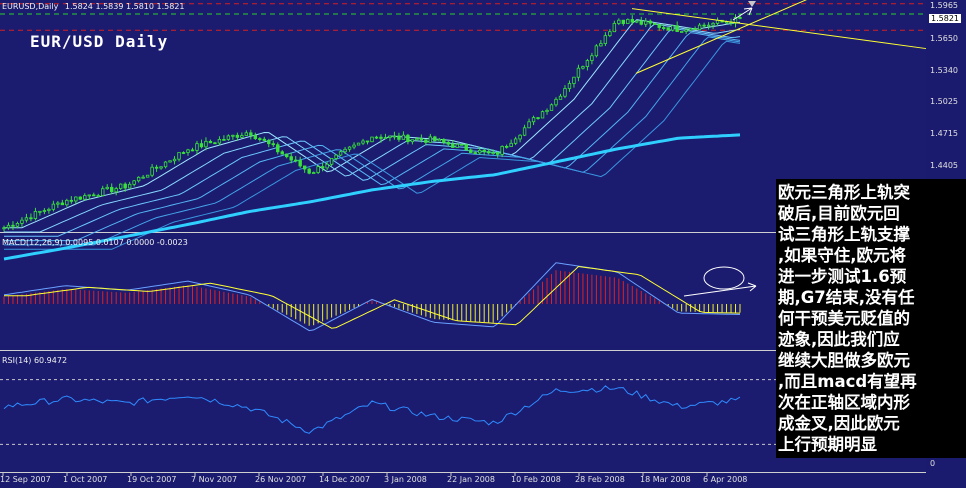 The height and width of the screenshot is (488, 966). What do you see at coordinates (839, 339) in the screenshot?
I see `comment-line: 迹象,因此我们应` at bounding box center [839, 339].